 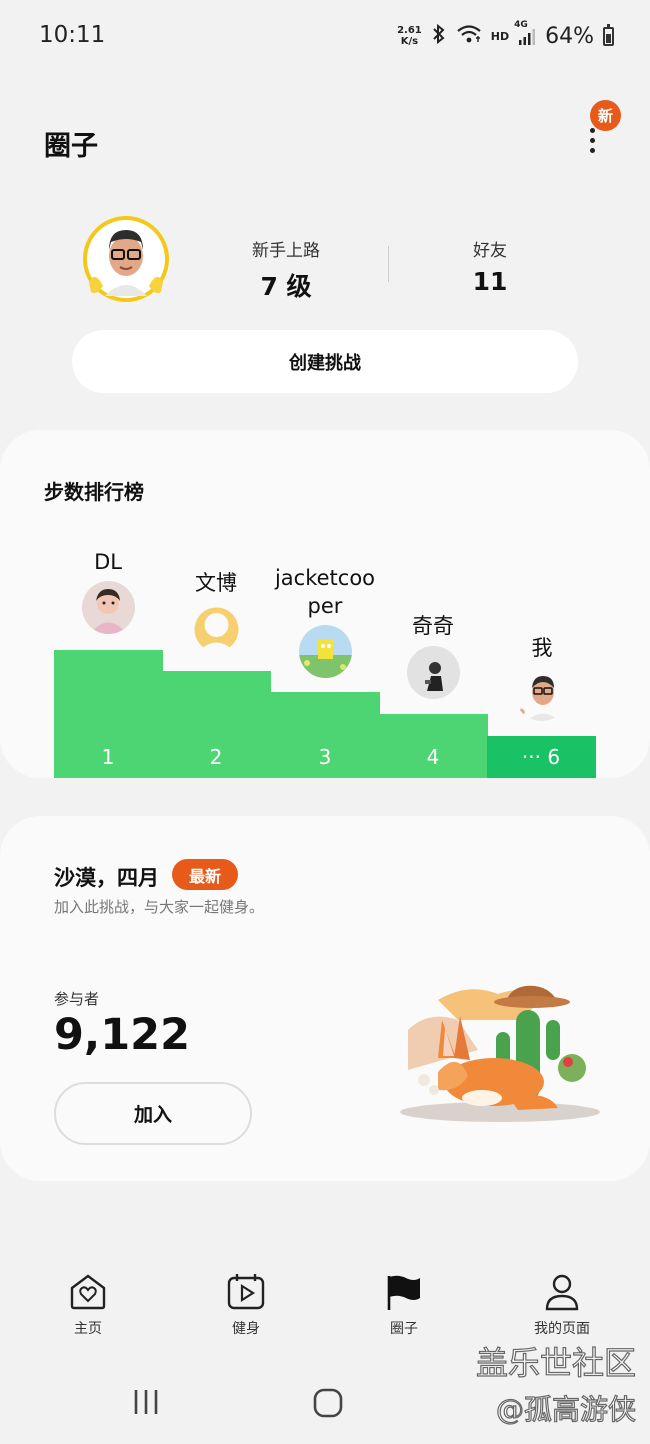 I want to click on nav-my-page-label: 我的页面, so click(x=562, y=1329).